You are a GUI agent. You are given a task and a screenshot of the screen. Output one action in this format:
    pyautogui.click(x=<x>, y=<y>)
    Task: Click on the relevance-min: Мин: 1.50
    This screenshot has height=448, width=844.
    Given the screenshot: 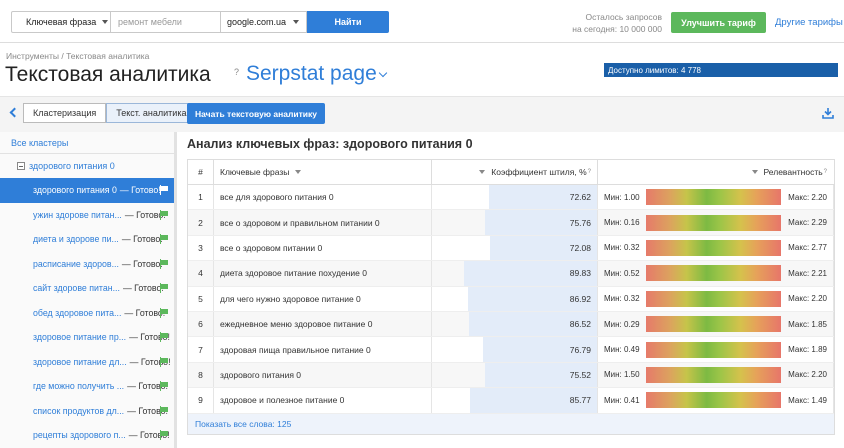 What is the action you would take?
    pyautogui.click(x=622, y=375)
    